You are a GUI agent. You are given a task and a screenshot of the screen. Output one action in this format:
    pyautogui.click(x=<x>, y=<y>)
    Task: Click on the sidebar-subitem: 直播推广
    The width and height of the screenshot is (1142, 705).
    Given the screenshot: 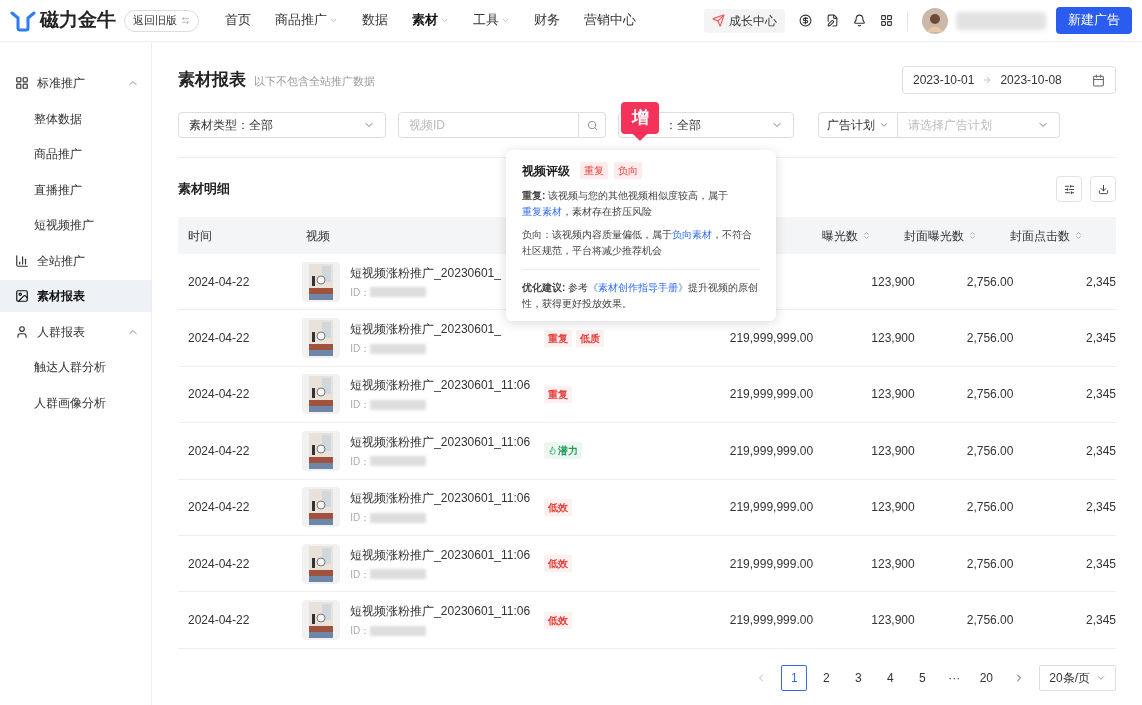 What is the action you would take?
    pyautogui.click(x=75, y=189)
    